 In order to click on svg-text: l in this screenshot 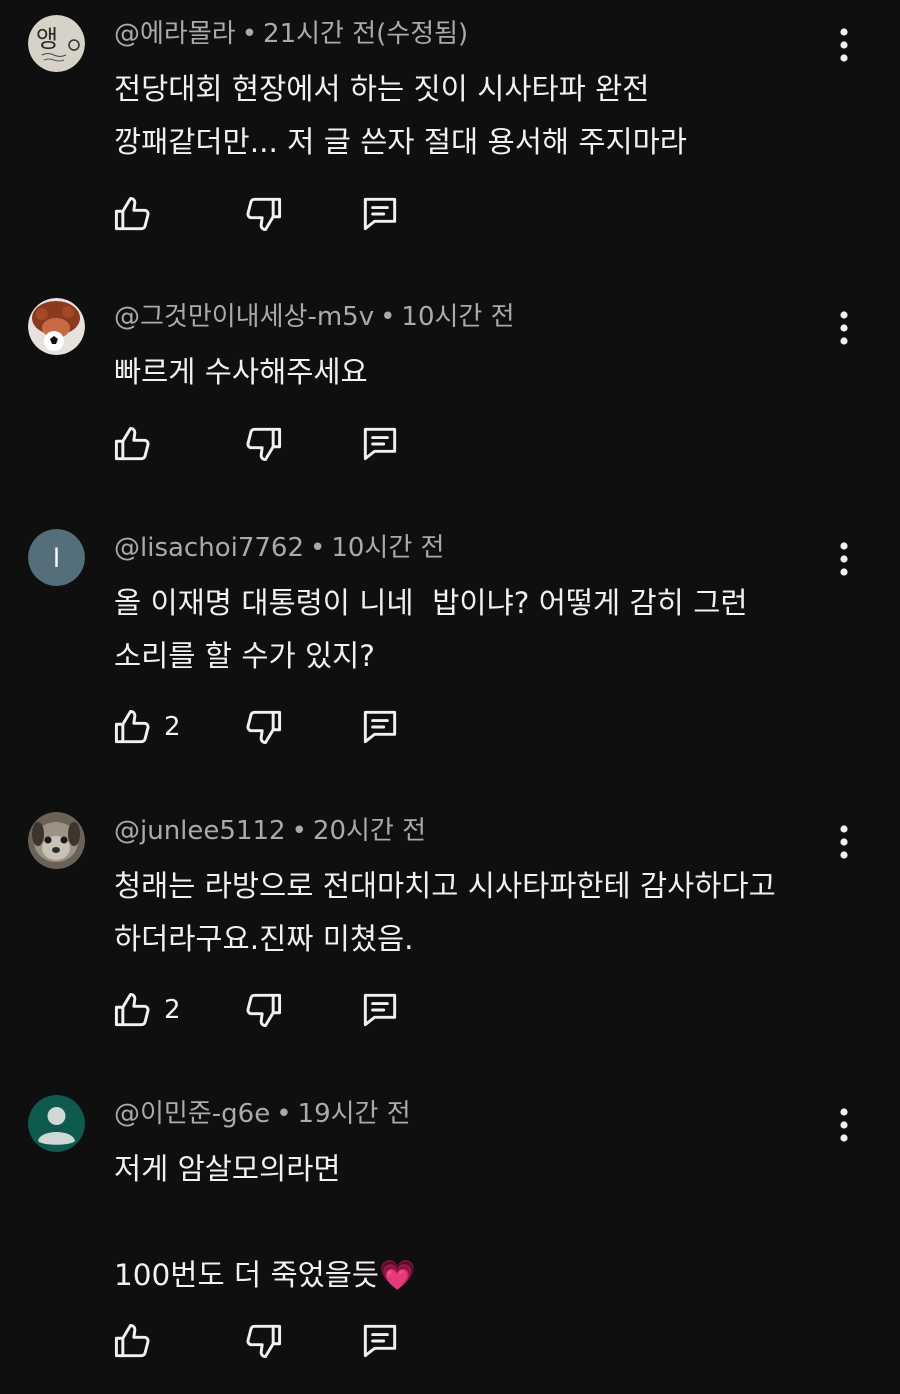, I will do `click(56, 559)`.